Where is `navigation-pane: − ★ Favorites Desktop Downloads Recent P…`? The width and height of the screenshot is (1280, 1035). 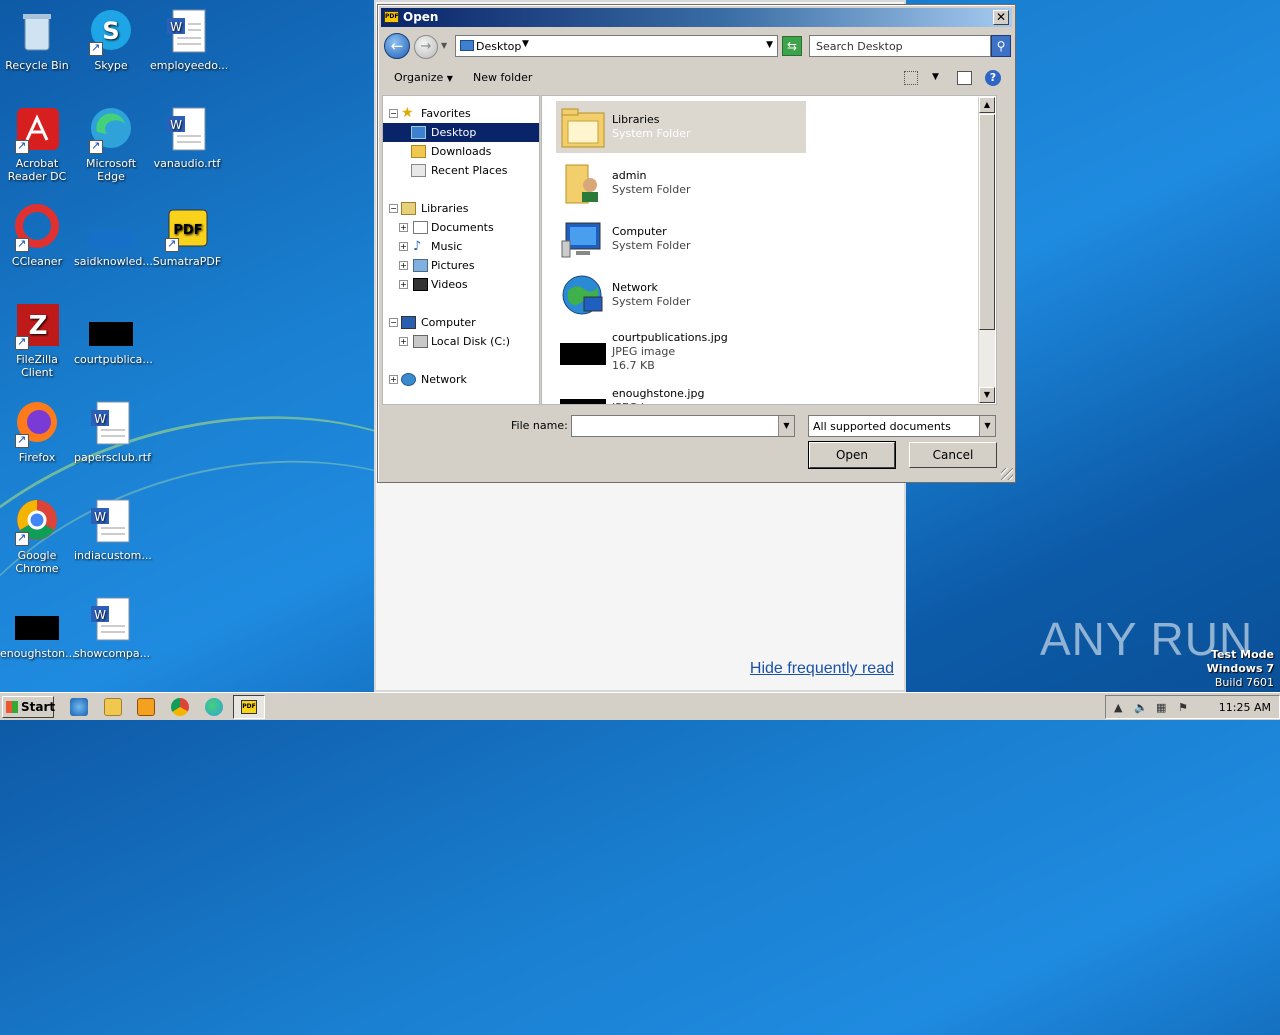 navigation-pane: − ★ Favorites Desktop Downloads Recent P… is located at coordinates (461, 250).